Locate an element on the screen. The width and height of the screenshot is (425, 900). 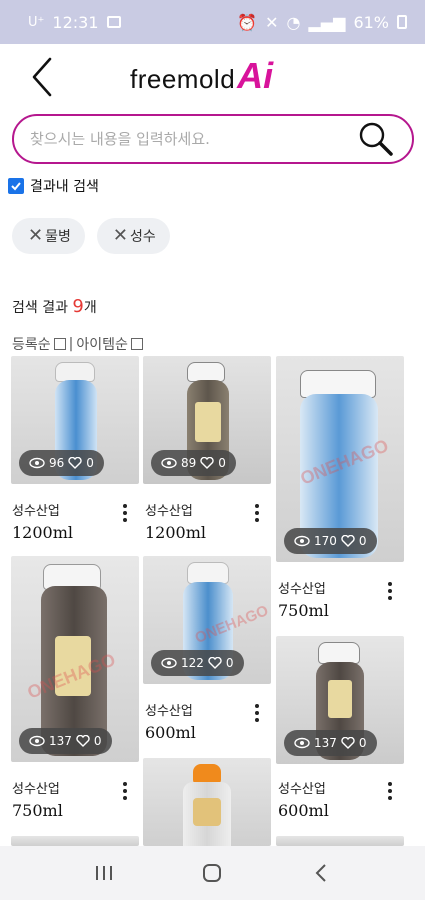
check-icon is located at coordinates (16, 186).